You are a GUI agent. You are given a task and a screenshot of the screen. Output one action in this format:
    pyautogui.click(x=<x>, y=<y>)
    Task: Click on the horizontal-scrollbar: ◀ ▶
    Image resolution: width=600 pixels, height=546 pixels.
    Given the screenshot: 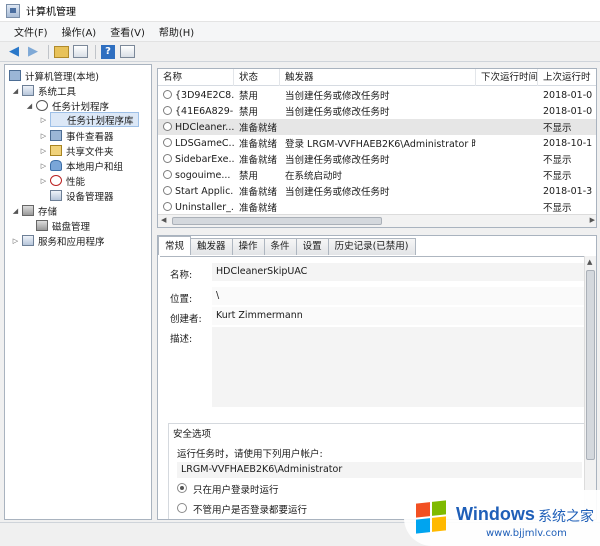 What is the action you would take?
    pyautogui.click(x=377, y=220)
    